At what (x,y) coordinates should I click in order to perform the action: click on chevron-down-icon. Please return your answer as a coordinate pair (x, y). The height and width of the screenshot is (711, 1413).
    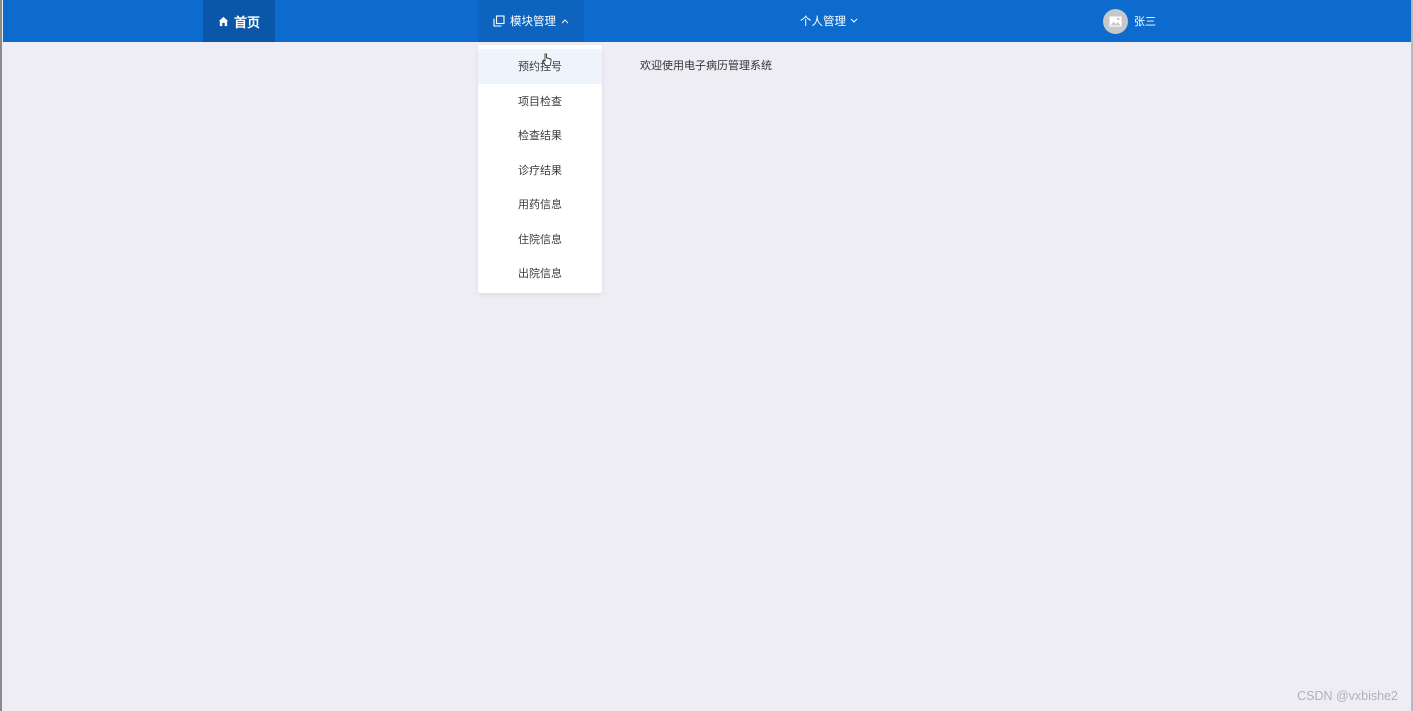
    Looking at the image, I should click on (854, 21).